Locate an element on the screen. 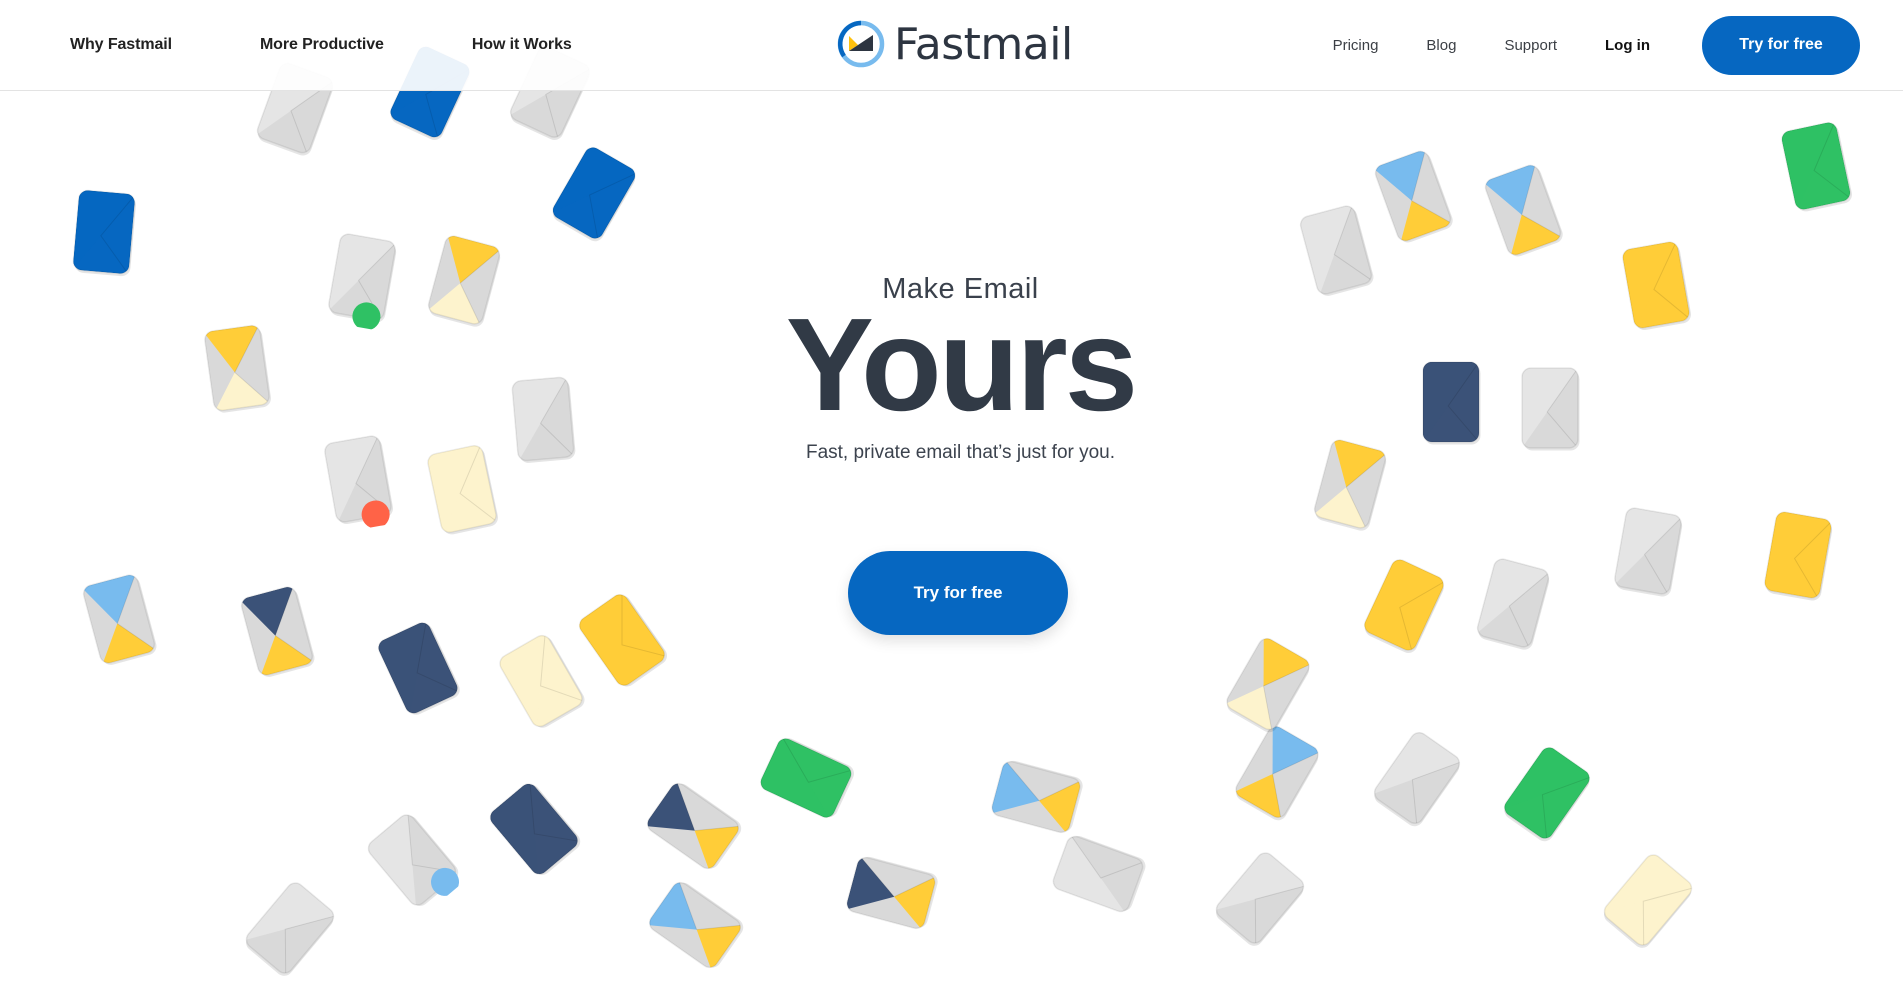 This screenshot has height=991, width=1903. header-try-for-free-button: Try for free is located at coordinates (1781, 45).